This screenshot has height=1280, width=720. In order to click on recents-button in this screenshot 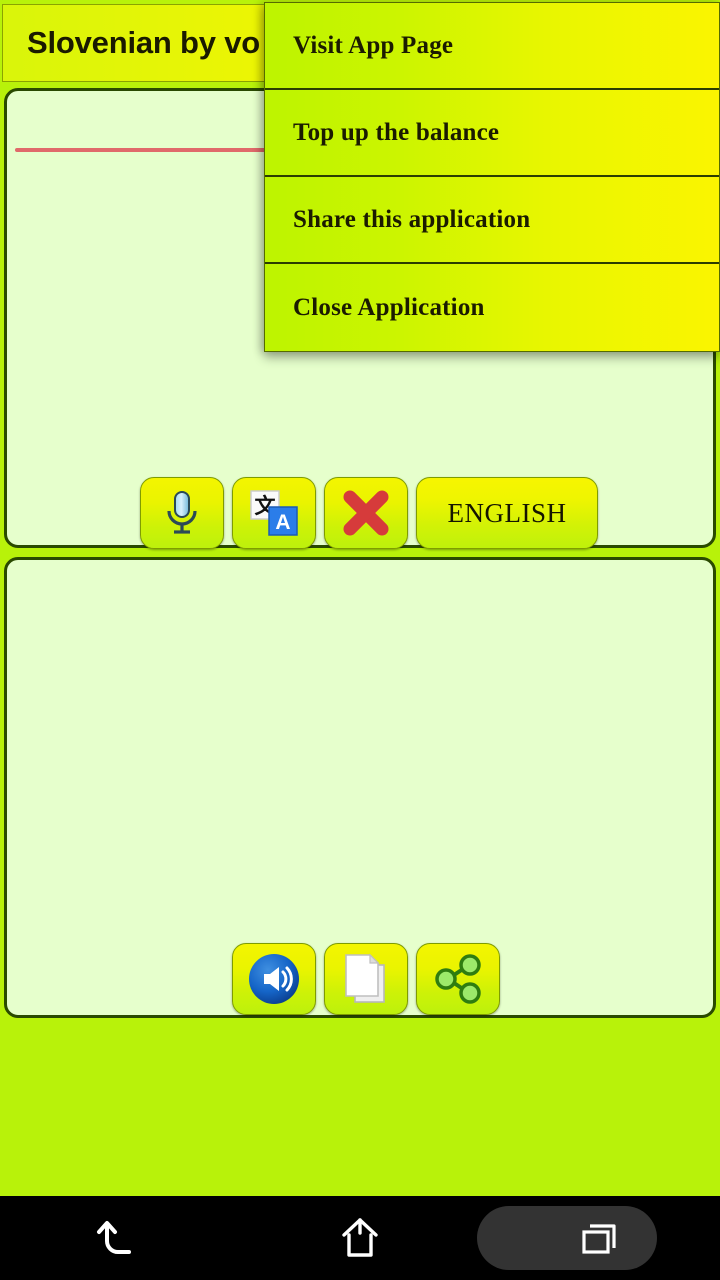, I will do `click(600, 1238)`.